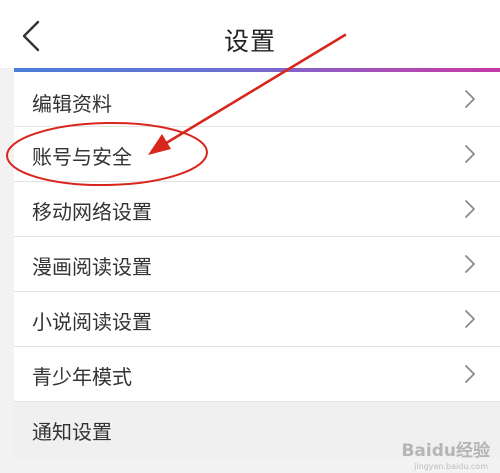  I want to click on settings-item-label: 编辑资料, so click(72, 104).